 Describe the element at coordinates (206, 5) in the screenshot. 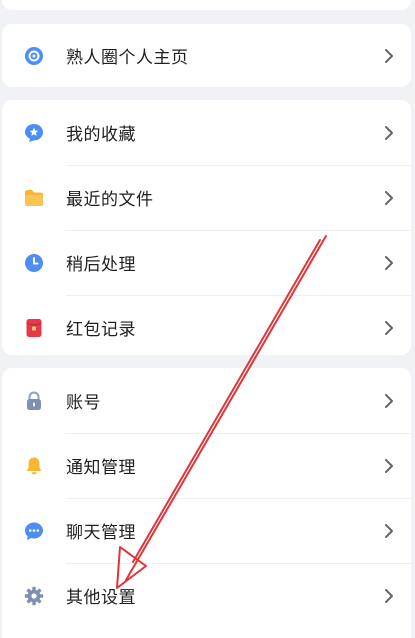

I see `menu-card-top-partial` at that location.